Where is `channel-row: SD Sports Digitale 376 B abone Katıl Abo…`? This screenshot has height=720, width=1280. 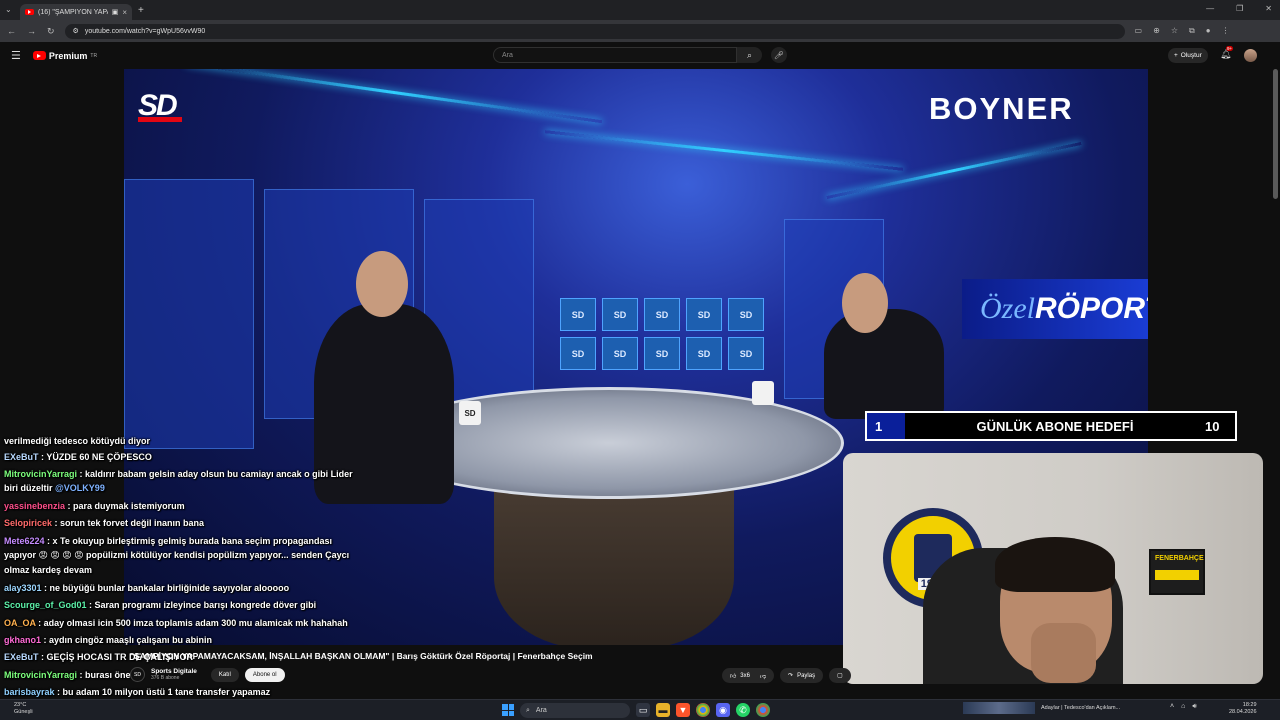 channel-row: SD Sports Digitale 376 B abone Katıl Abo… is located at coordinates (207, 674).